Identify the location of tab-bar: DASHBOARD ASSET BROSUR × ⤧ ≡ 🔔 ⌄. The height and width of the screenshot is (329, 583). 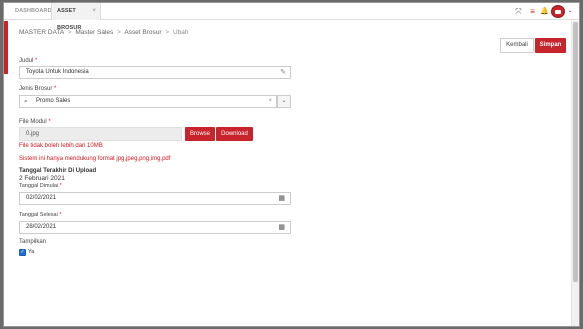
(291, 17).